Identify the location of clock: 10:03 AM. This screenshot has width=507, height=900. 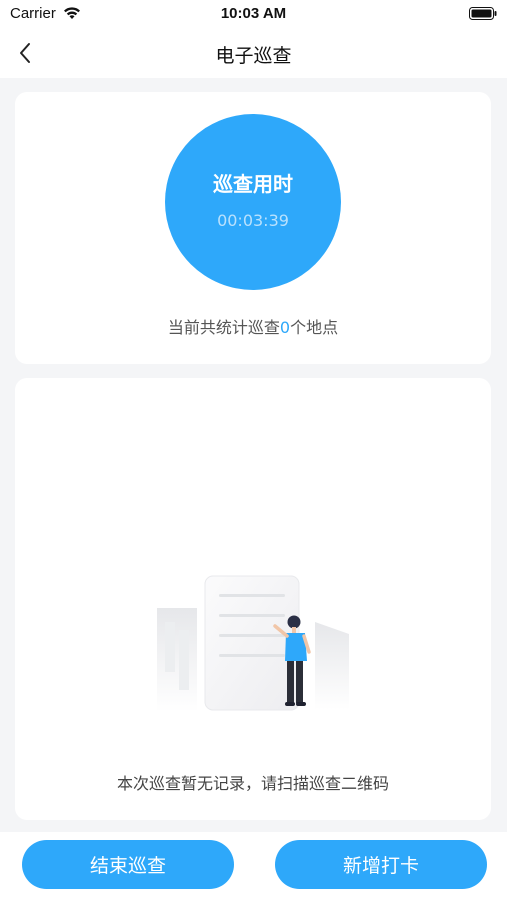
(253, 13).